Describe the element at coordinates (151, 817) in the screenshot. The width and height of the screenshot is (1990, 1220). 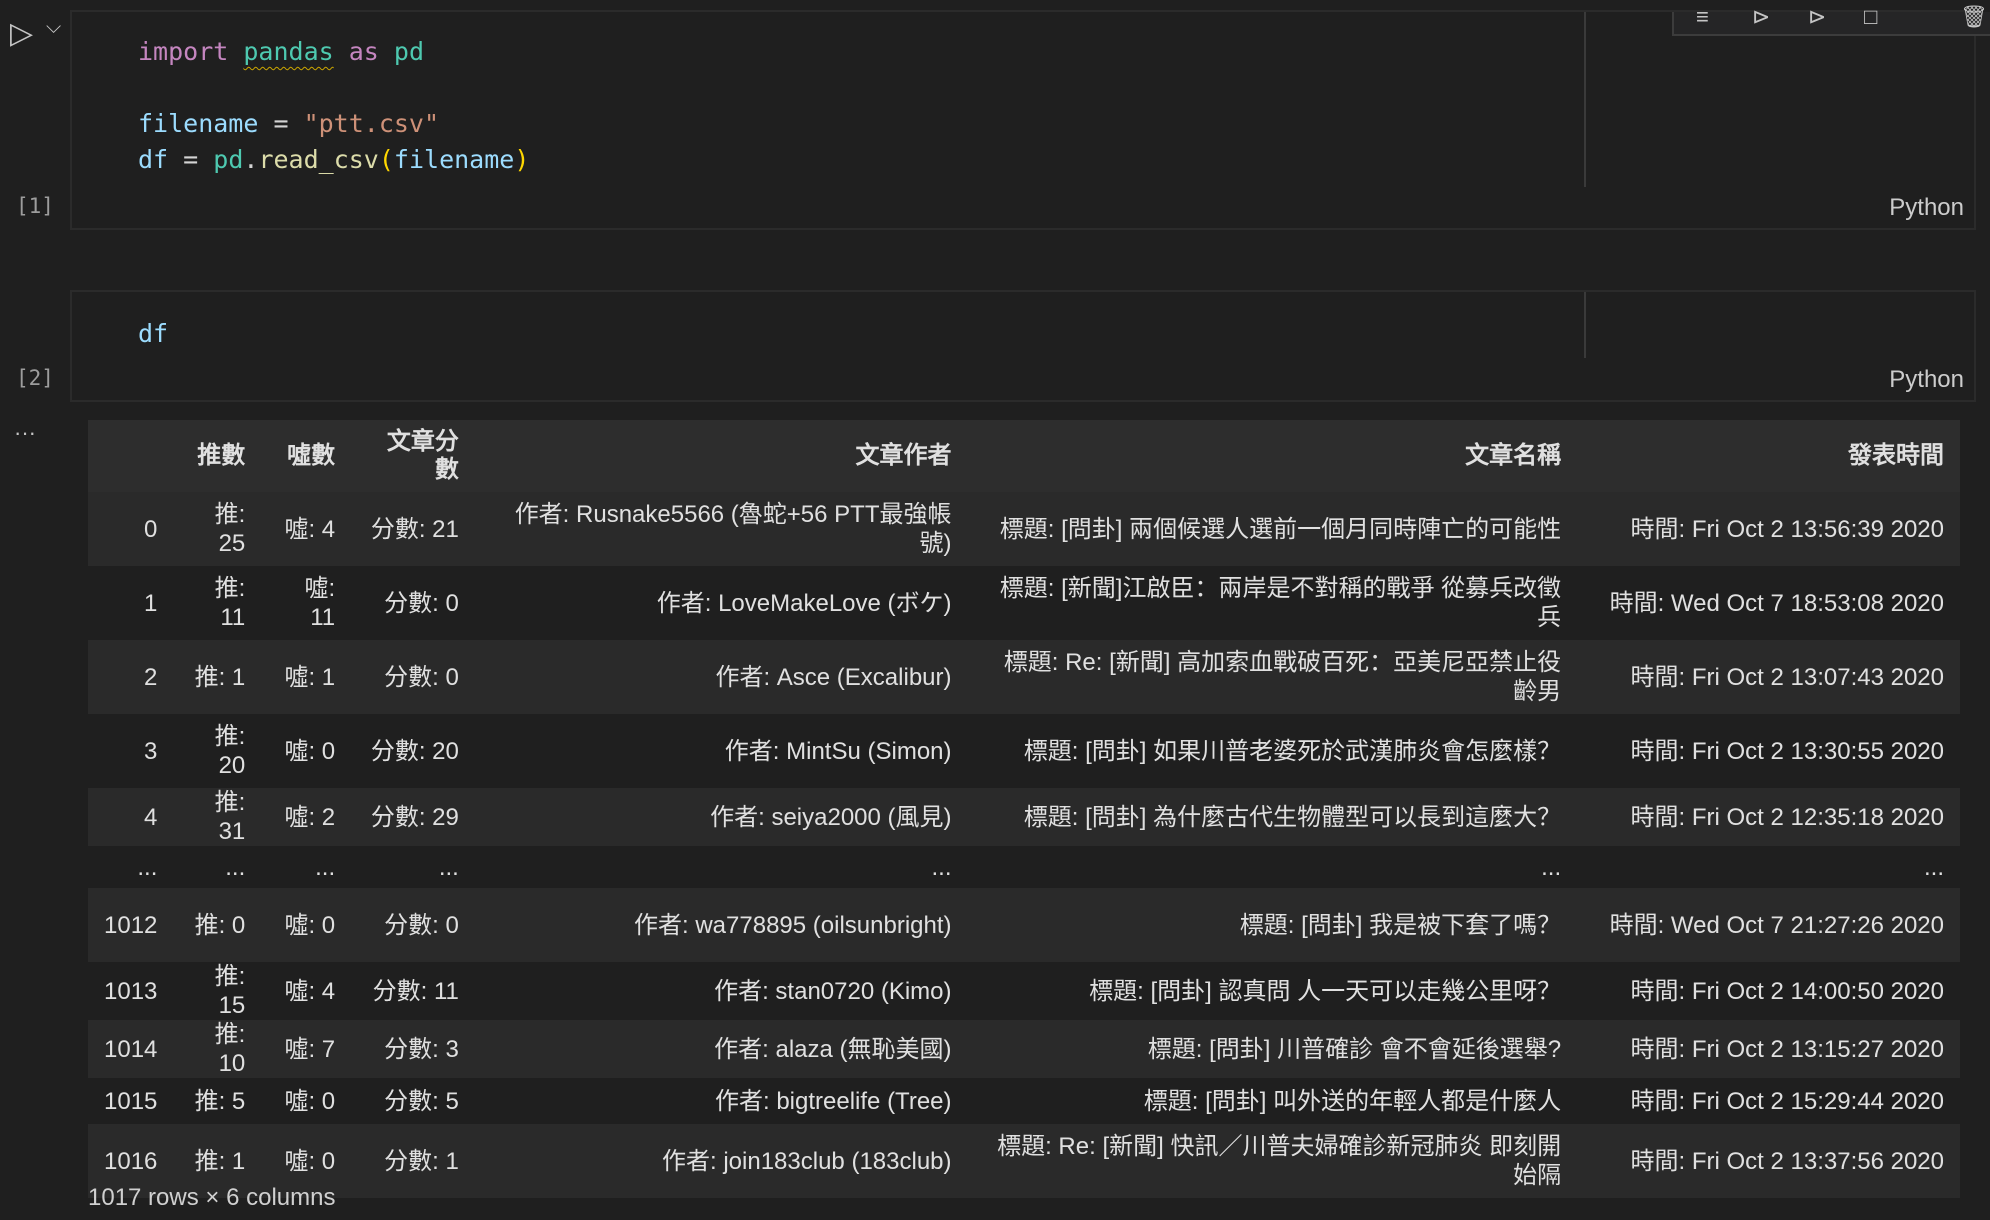
I see `row-index-cell: 4` at that location.